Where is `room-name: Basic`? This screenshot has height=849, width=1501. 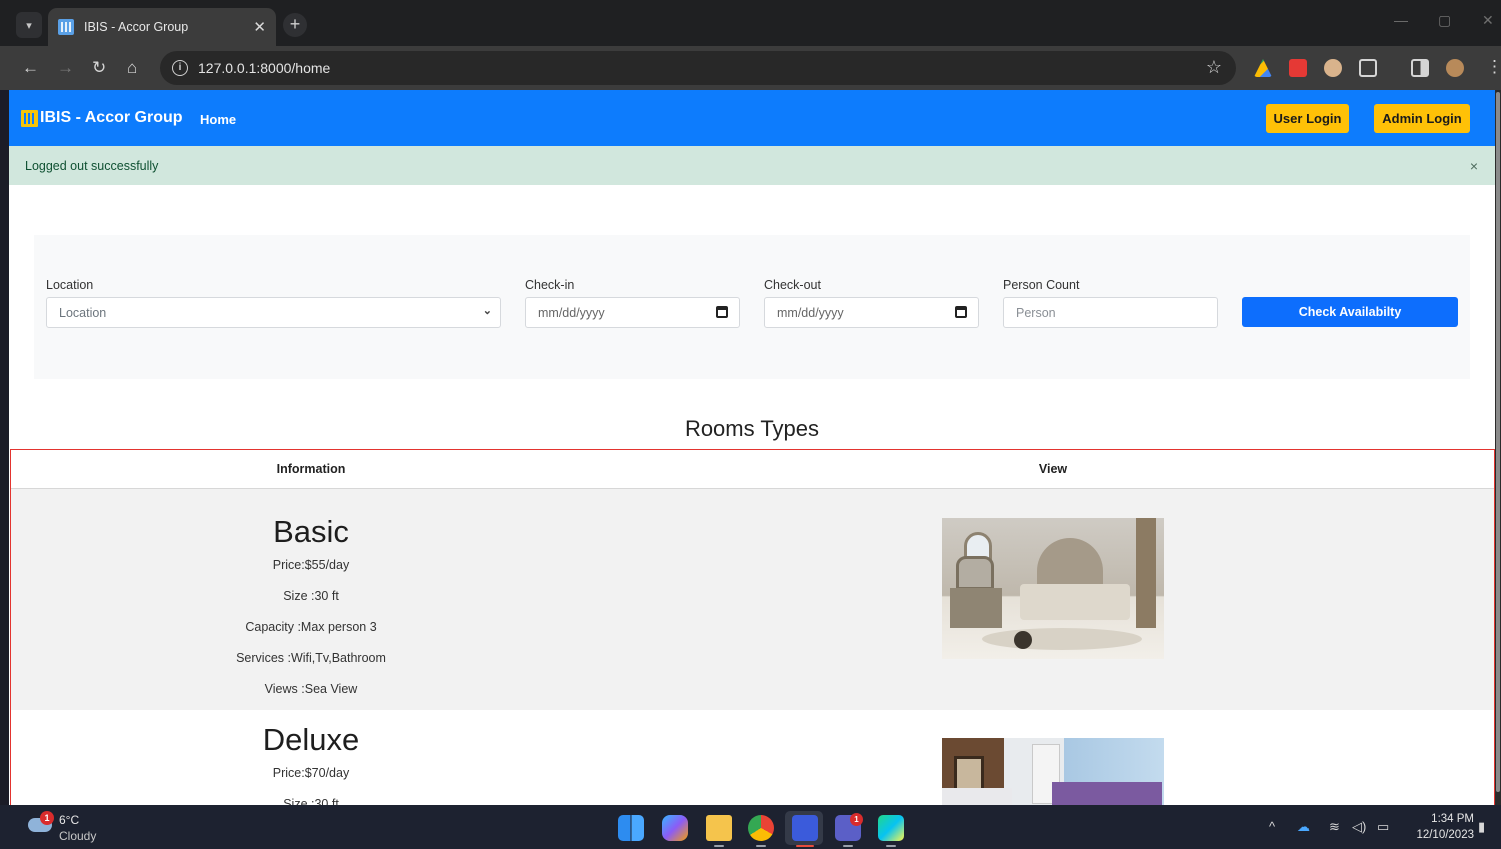
room-name: Basic is located at coordinates (311, 531).